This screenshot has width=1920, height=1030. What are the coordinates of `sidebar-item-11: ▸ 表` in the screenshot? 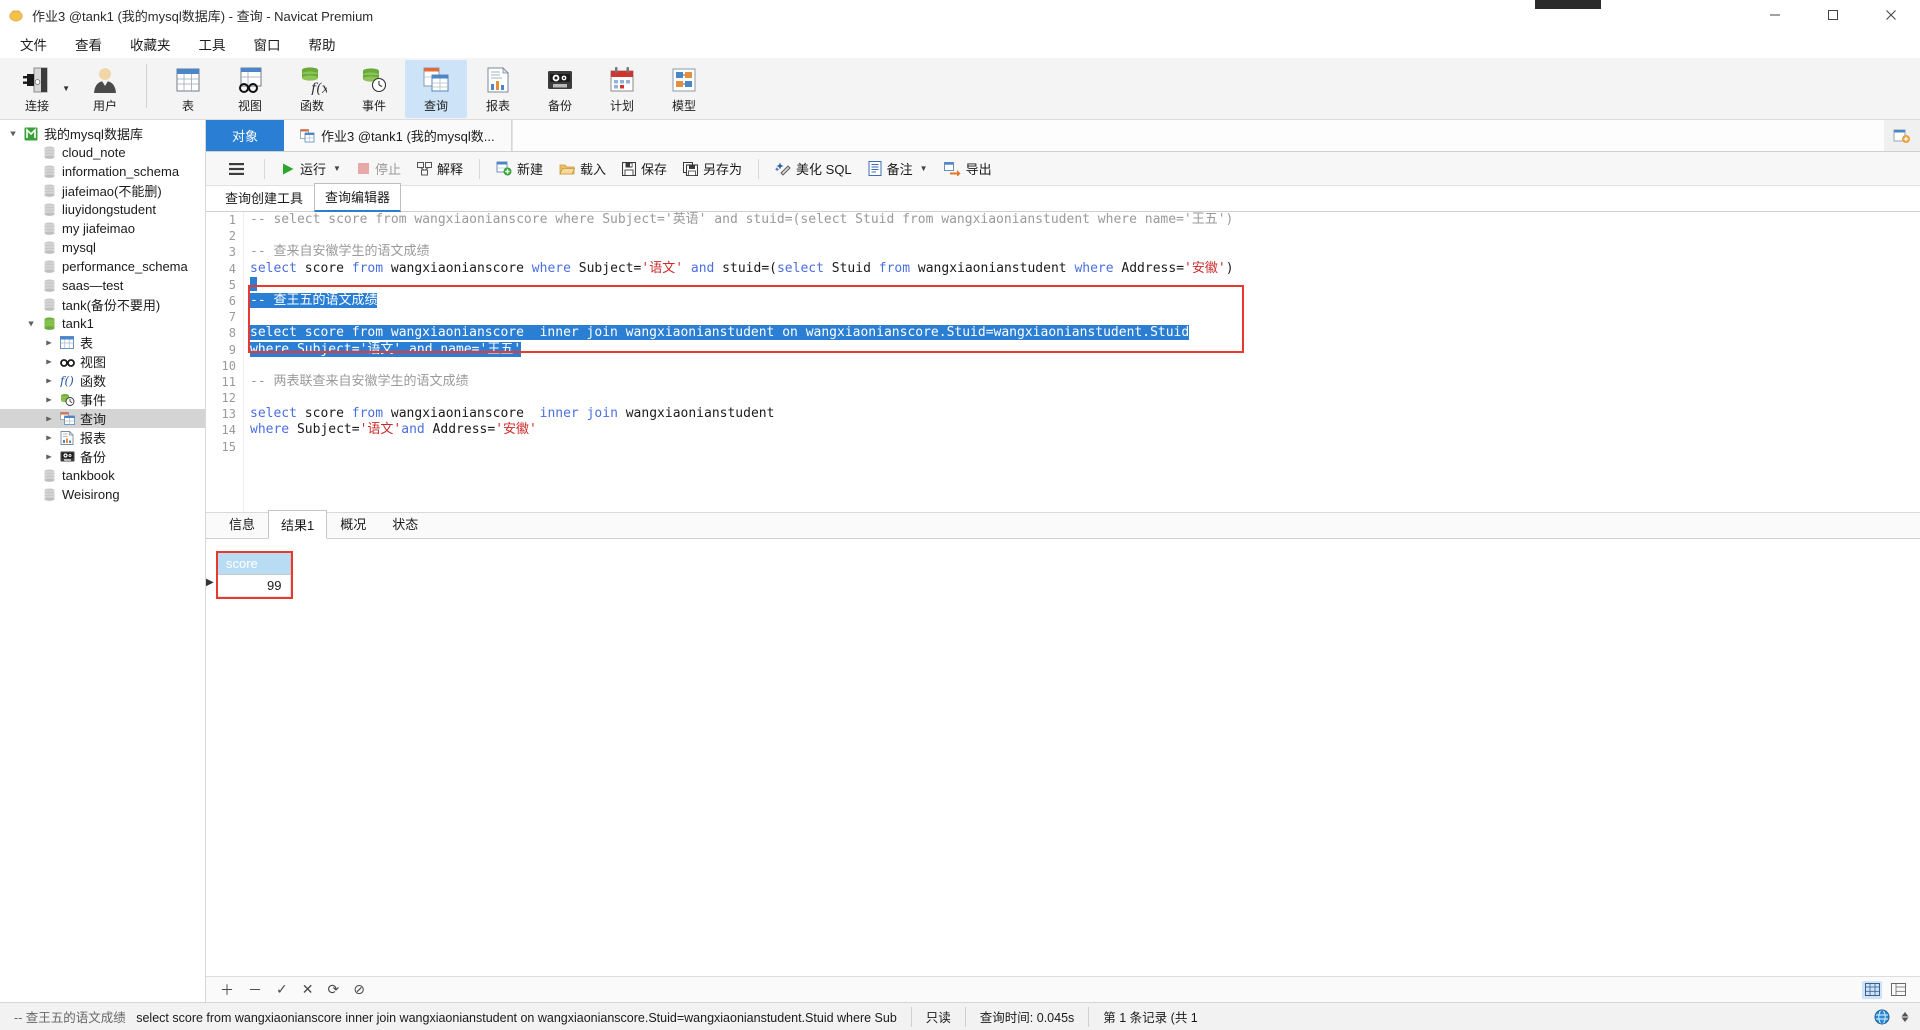 It's located at (102, 342).